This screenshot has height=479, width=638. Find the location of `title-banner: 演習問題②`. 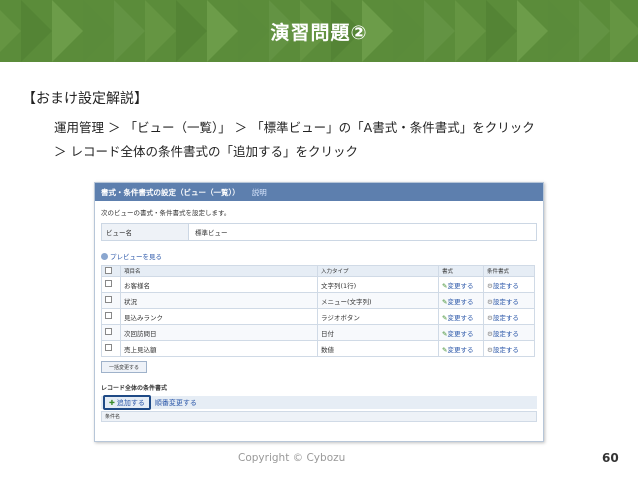

title-banner: 演習問題② is located at coordinates (319, 31).